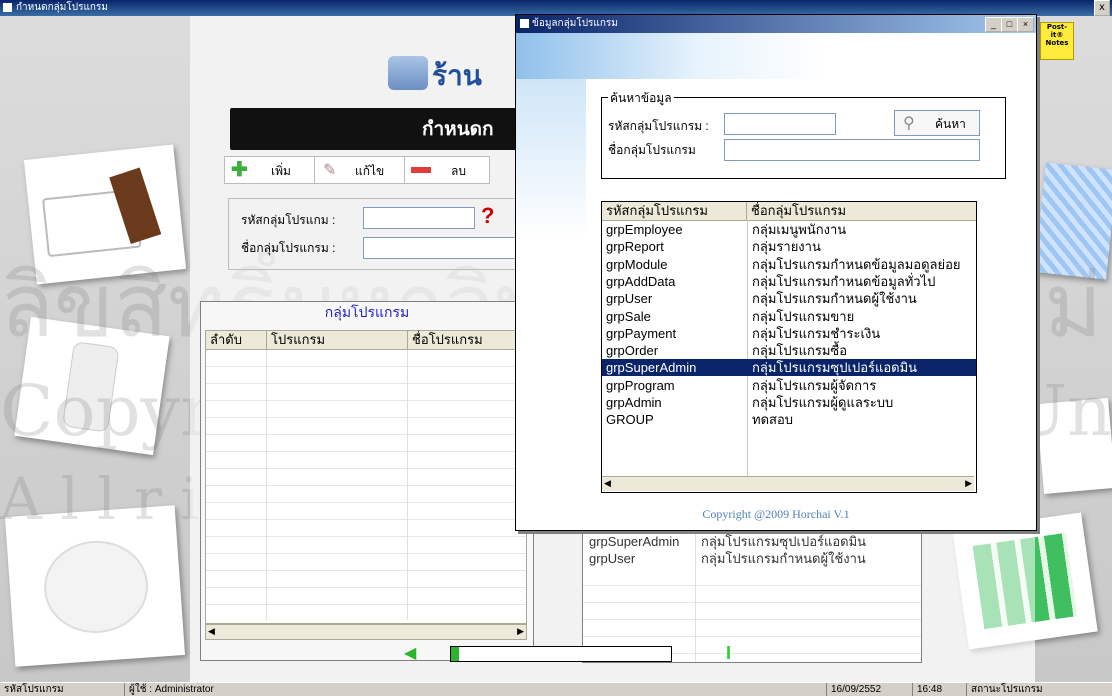  What do you see at coordinates (752, 558) in the screenshot?
I see `right-grid-row: grpUser กลุ่มโปรแกรมกำหนดผู้ใช้งาน` at bounding box center [752, 558].